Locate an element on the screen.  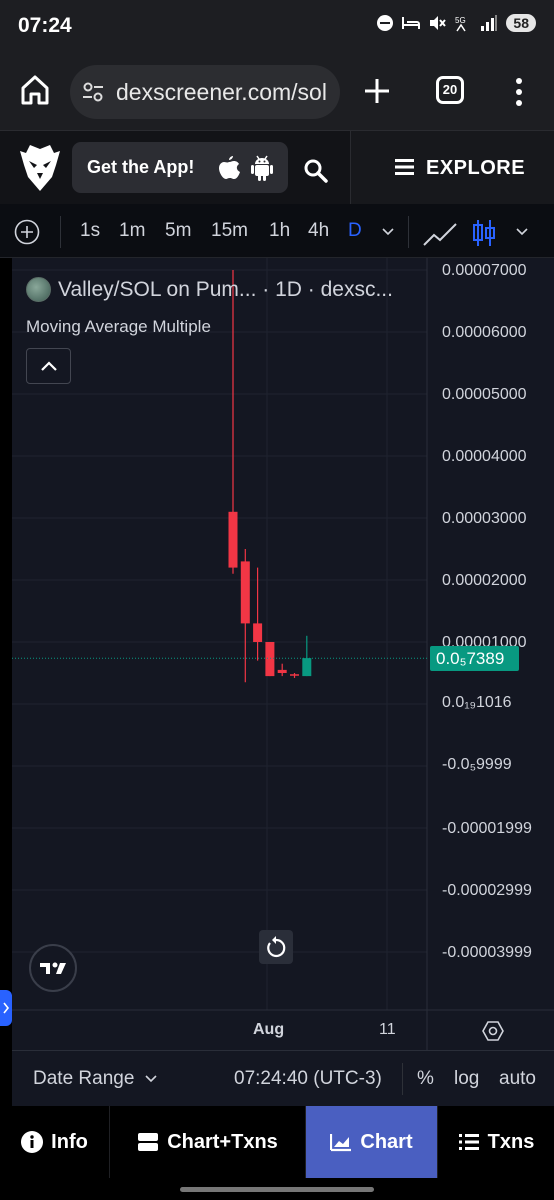
site-settings-icon is located at coordinates (93, 92).